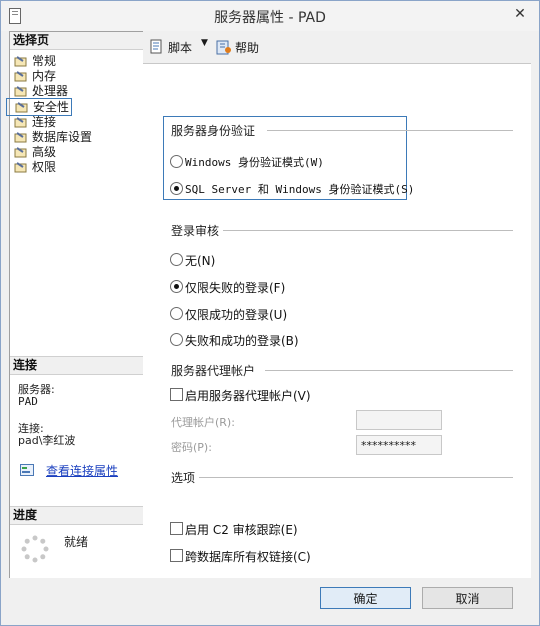 This screenshot has height=626, width=540. What do you see at coordinates (44, 61) in the screenshot?
I see `nav-item-label: 常规` at bounding box center [44, 61].